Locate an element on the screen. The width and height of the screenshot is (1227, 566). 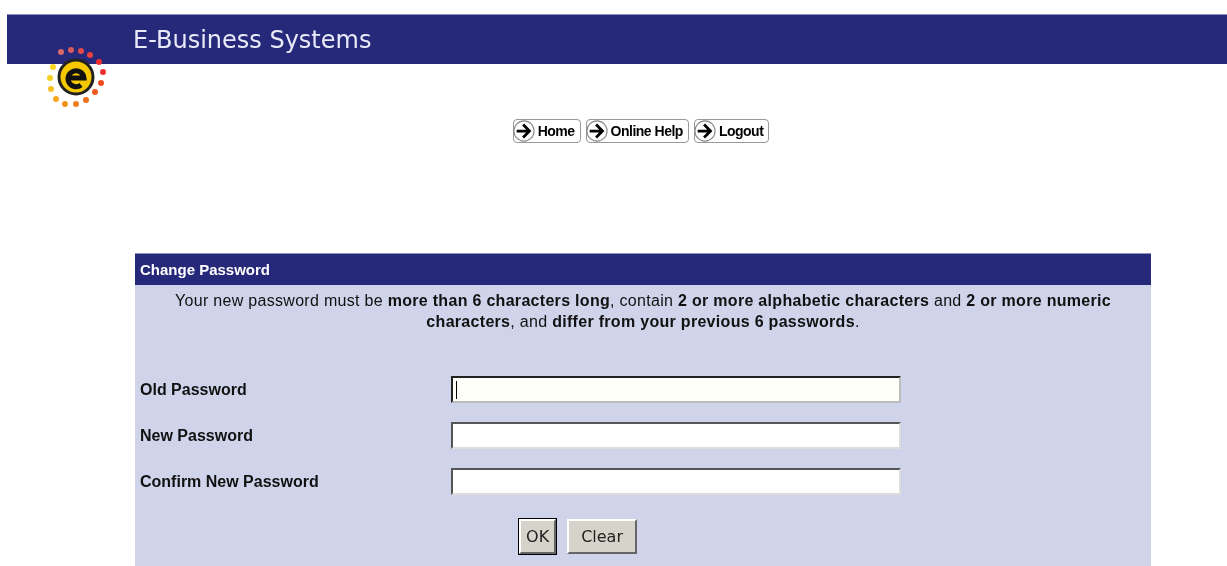
form-button: Clear is located at coordinates (602, 536).